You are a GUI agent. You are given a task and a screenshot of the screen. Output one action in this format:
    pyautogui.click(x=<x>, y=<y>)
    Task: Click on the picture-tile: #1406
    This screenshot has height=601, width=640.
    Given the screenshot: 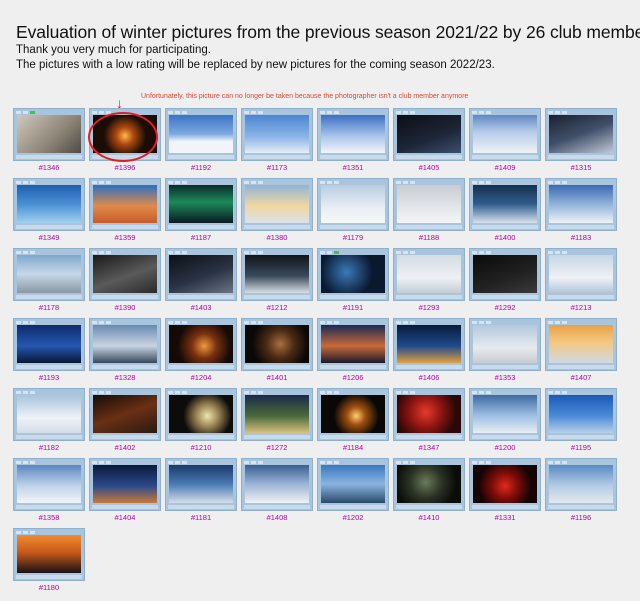 What is the action you would take?
    pyautogui.click(x=429, y=353)
    